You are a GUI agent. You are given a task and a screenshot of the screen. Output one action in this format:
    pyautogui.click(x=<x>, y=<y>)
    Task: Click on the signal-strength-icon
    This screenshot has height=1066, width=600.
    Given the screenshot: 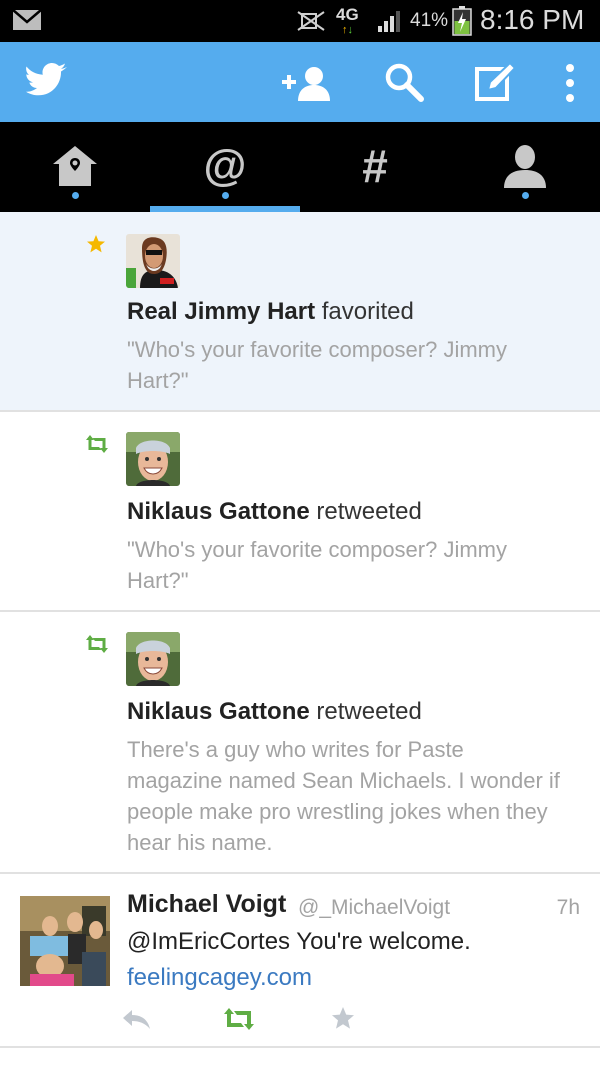 What is the action you would take?
    pyautogui.click(x=389, y=21)
    